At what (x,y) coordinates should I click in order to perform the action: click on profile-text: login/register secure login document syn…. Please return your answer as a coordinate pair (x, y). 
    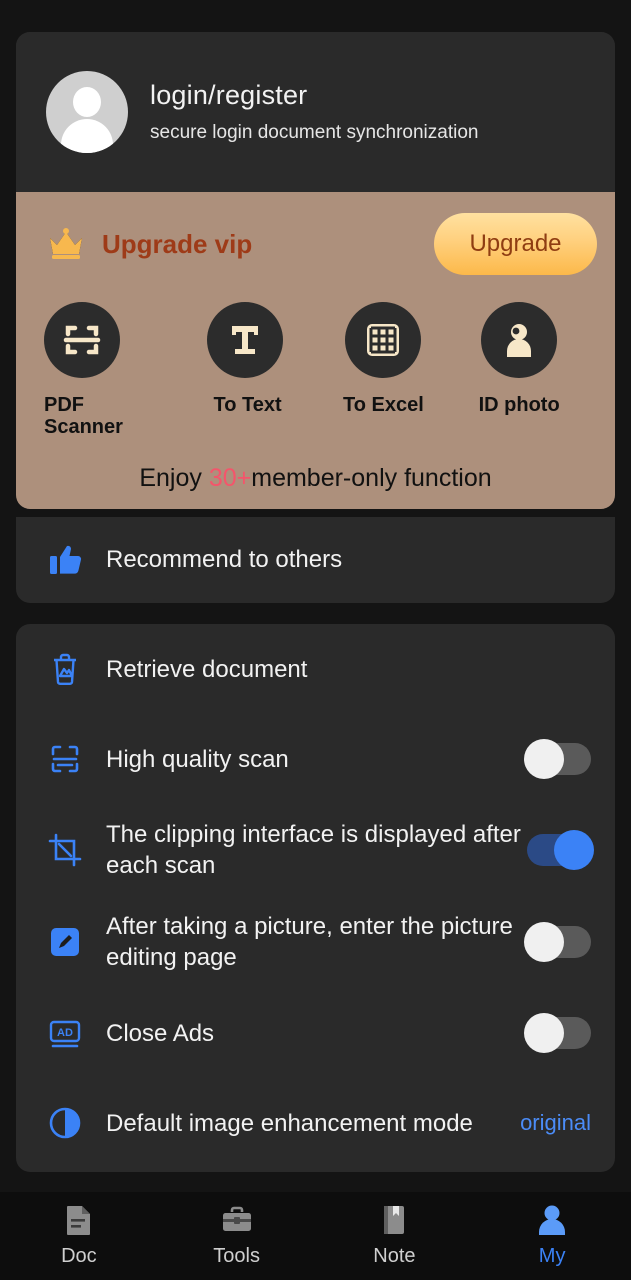
    Looking at the image, I should click on (314, 112).